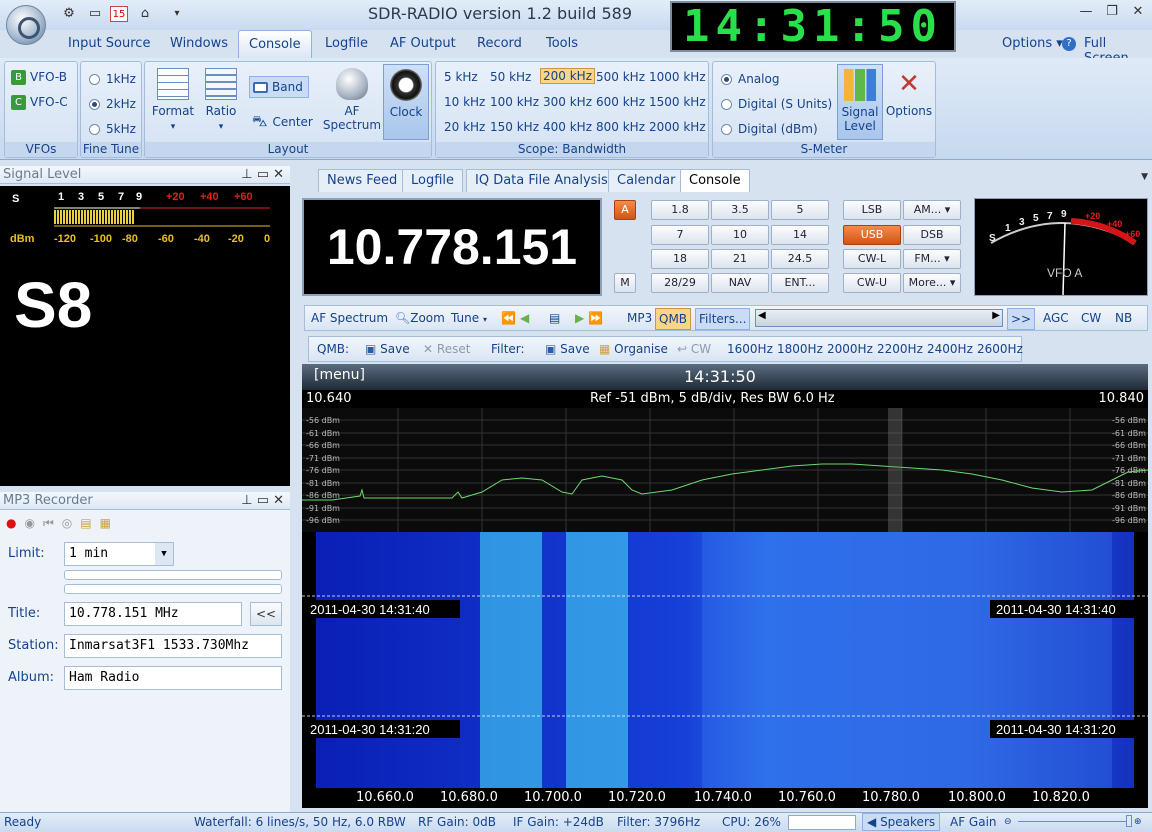 The width and height of the screenshot is (1152, 832). Describe the element at coordinates (469, 318) in the screenshot. I see `tune-button: Tune ▾` at that location.